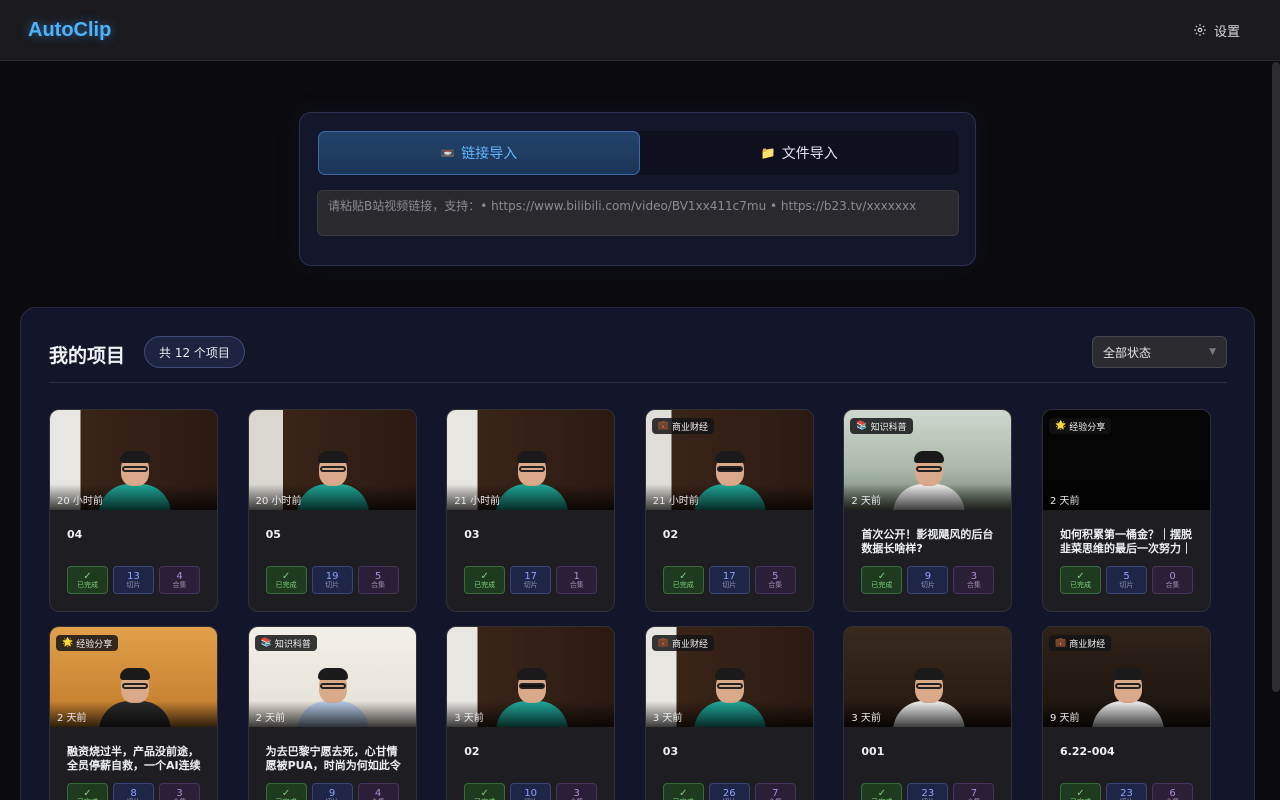 This screenshot has height=800, width=1280. Describe the element at coordinates (531, 793) in the screenshot. I see `clips-value: 10` at that location.